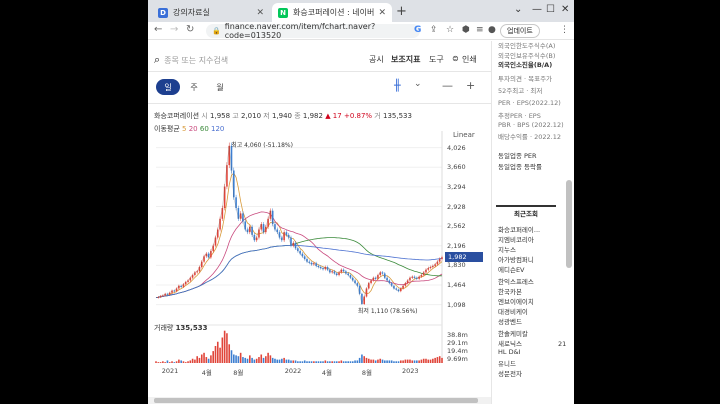 This screenshot has height=404, width=720. I want to click on tab-naver-finance: N 화승코퍼레이션 : 네이버 증권 ✕, so click(332, 12).